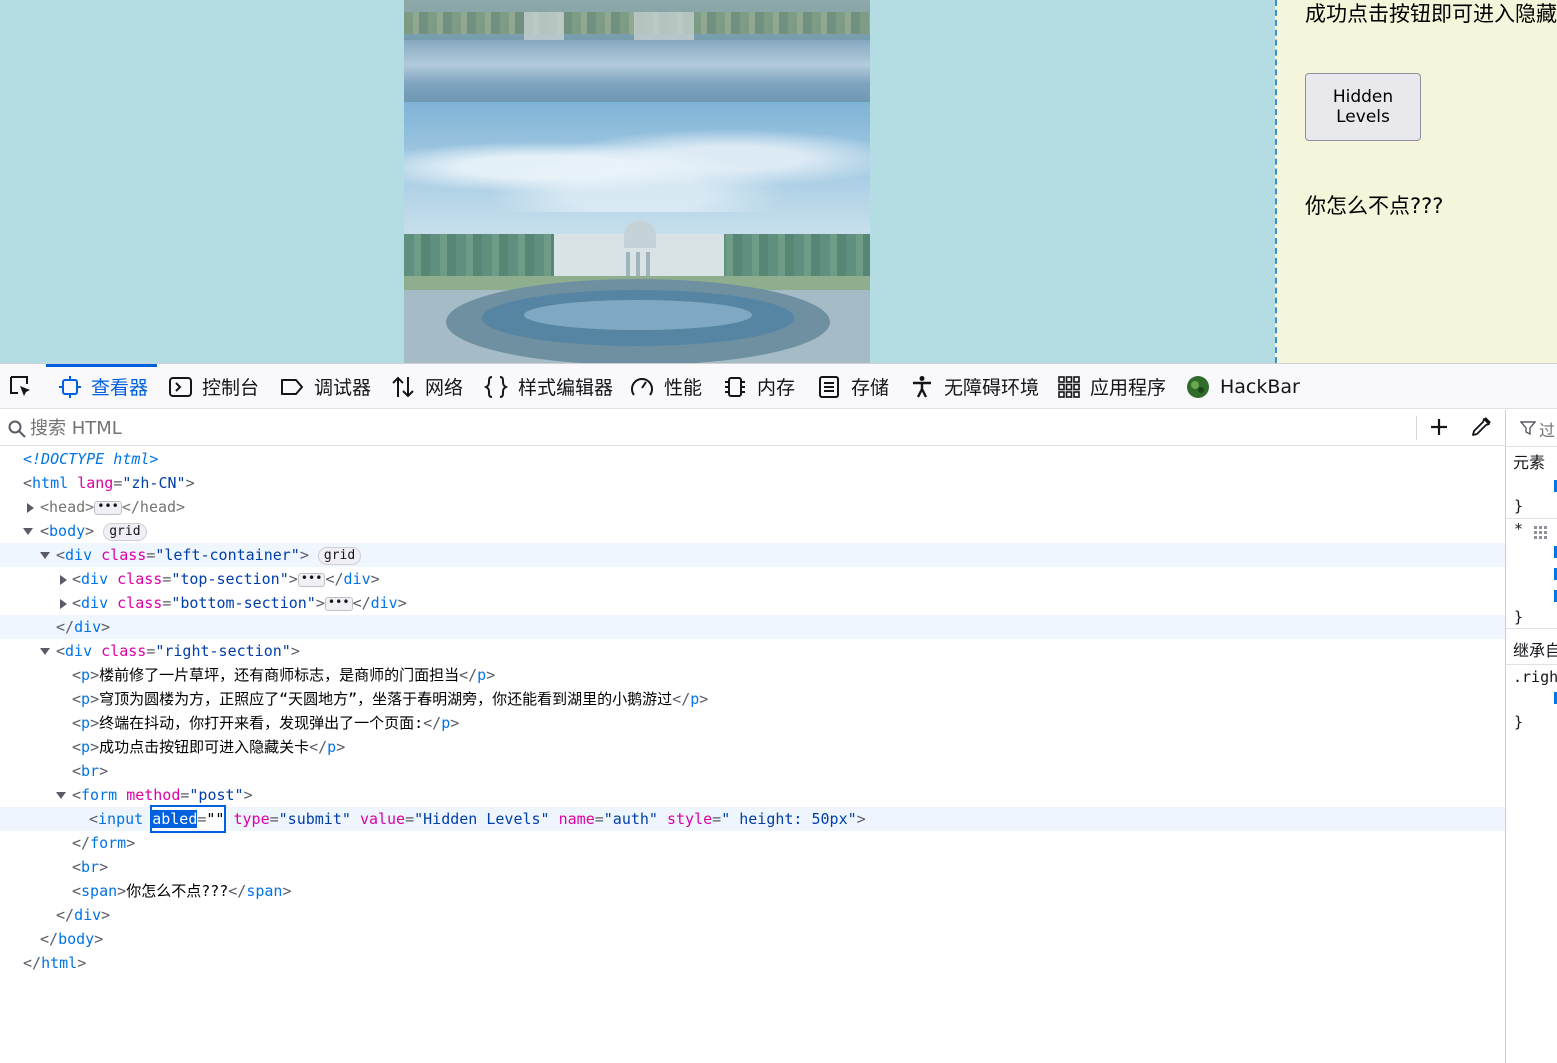  What do you see at coordinates (1431, 14) in the screenshot?
I see `success-hint-text: 成功点击按钮即可进入隐藏` at bounding box center [1431, 14].